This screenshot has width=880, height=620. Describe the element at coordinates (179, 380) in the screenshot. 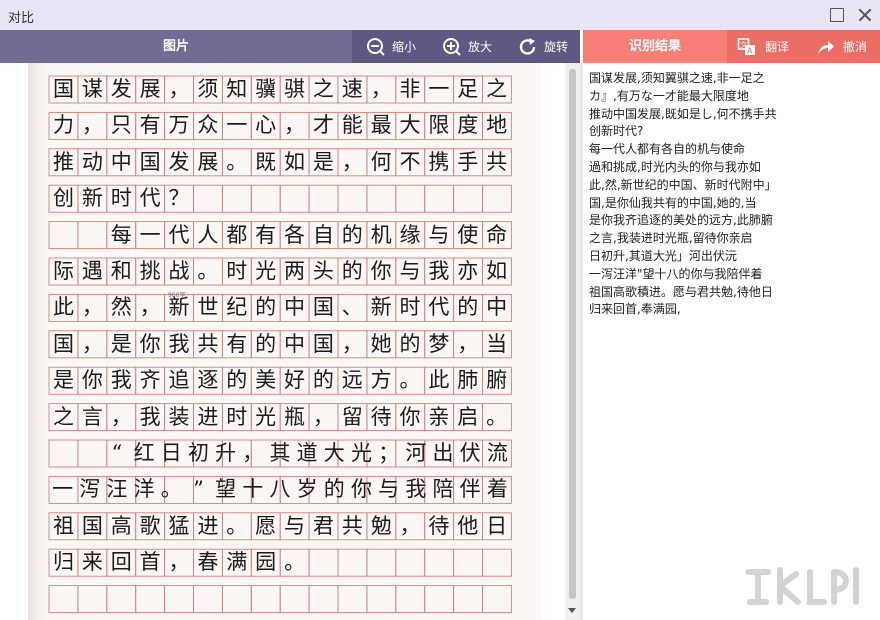

I see `handwriting-char: 追` at that location.